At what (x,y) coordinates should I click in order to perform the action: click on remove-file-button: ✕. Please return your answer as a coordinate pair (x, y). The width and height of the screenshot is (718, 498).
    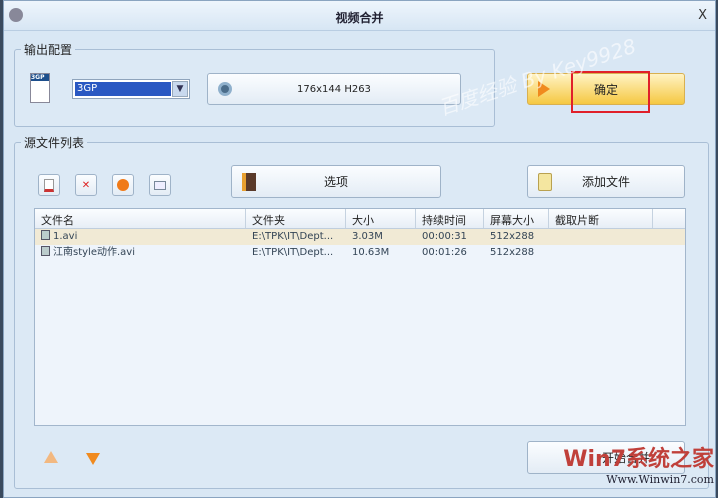
    Looking at the image, I should click on (86, 185).